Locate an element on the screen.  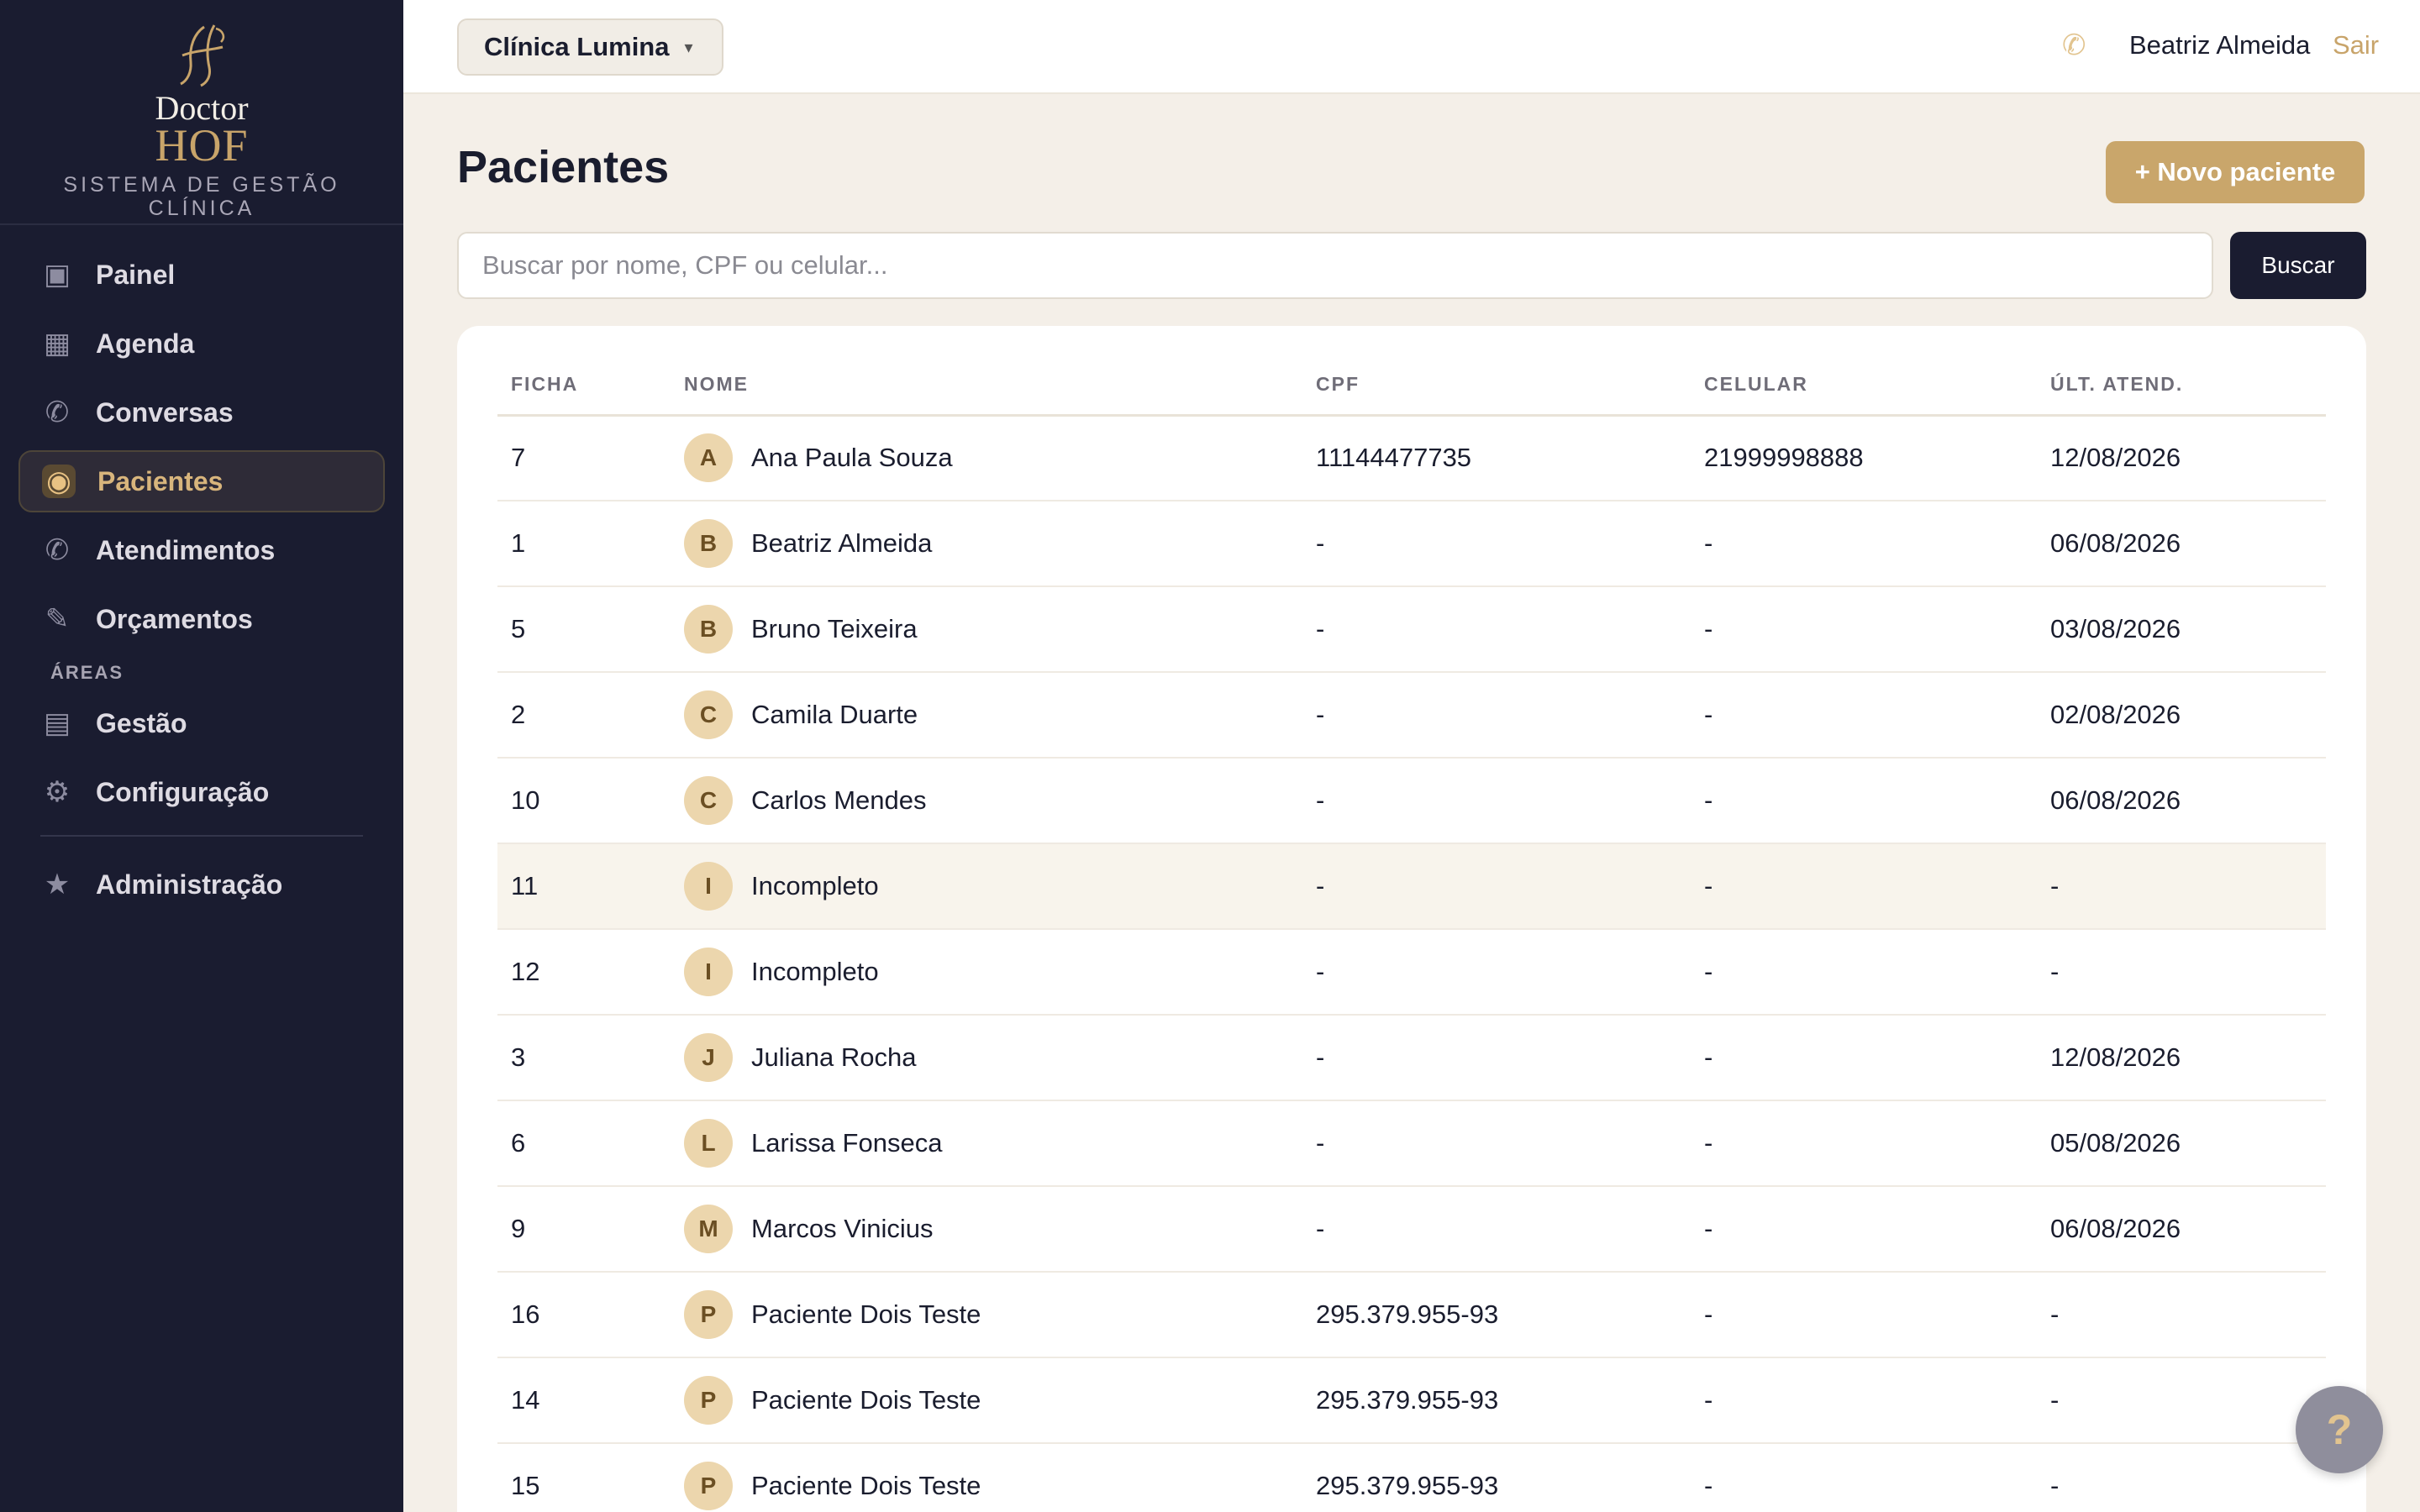
sidebar-item-painel: ▣ Painel is located at coordinates (202, 275).